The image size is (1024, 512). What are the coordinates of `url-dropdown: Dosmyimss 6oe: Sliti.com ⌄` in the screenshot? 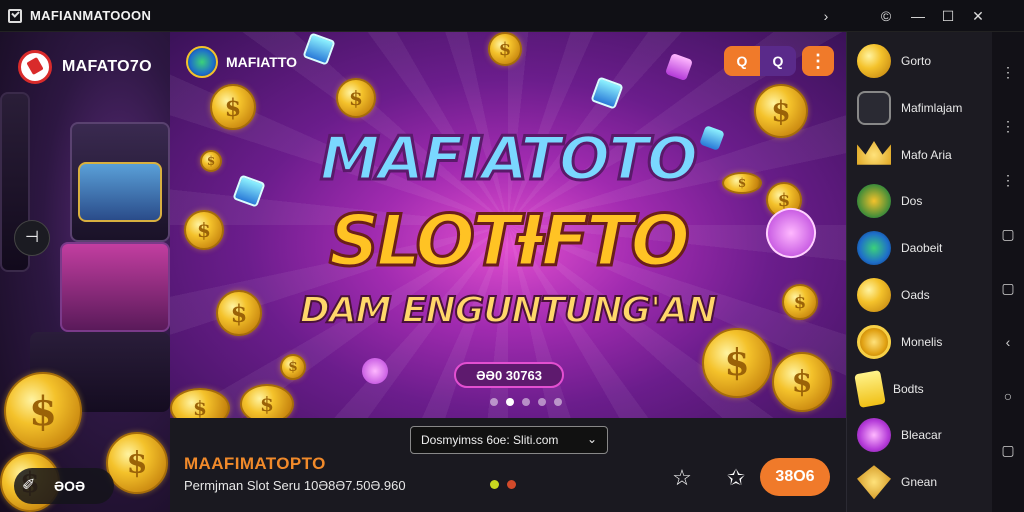 It's located at (509, 440).